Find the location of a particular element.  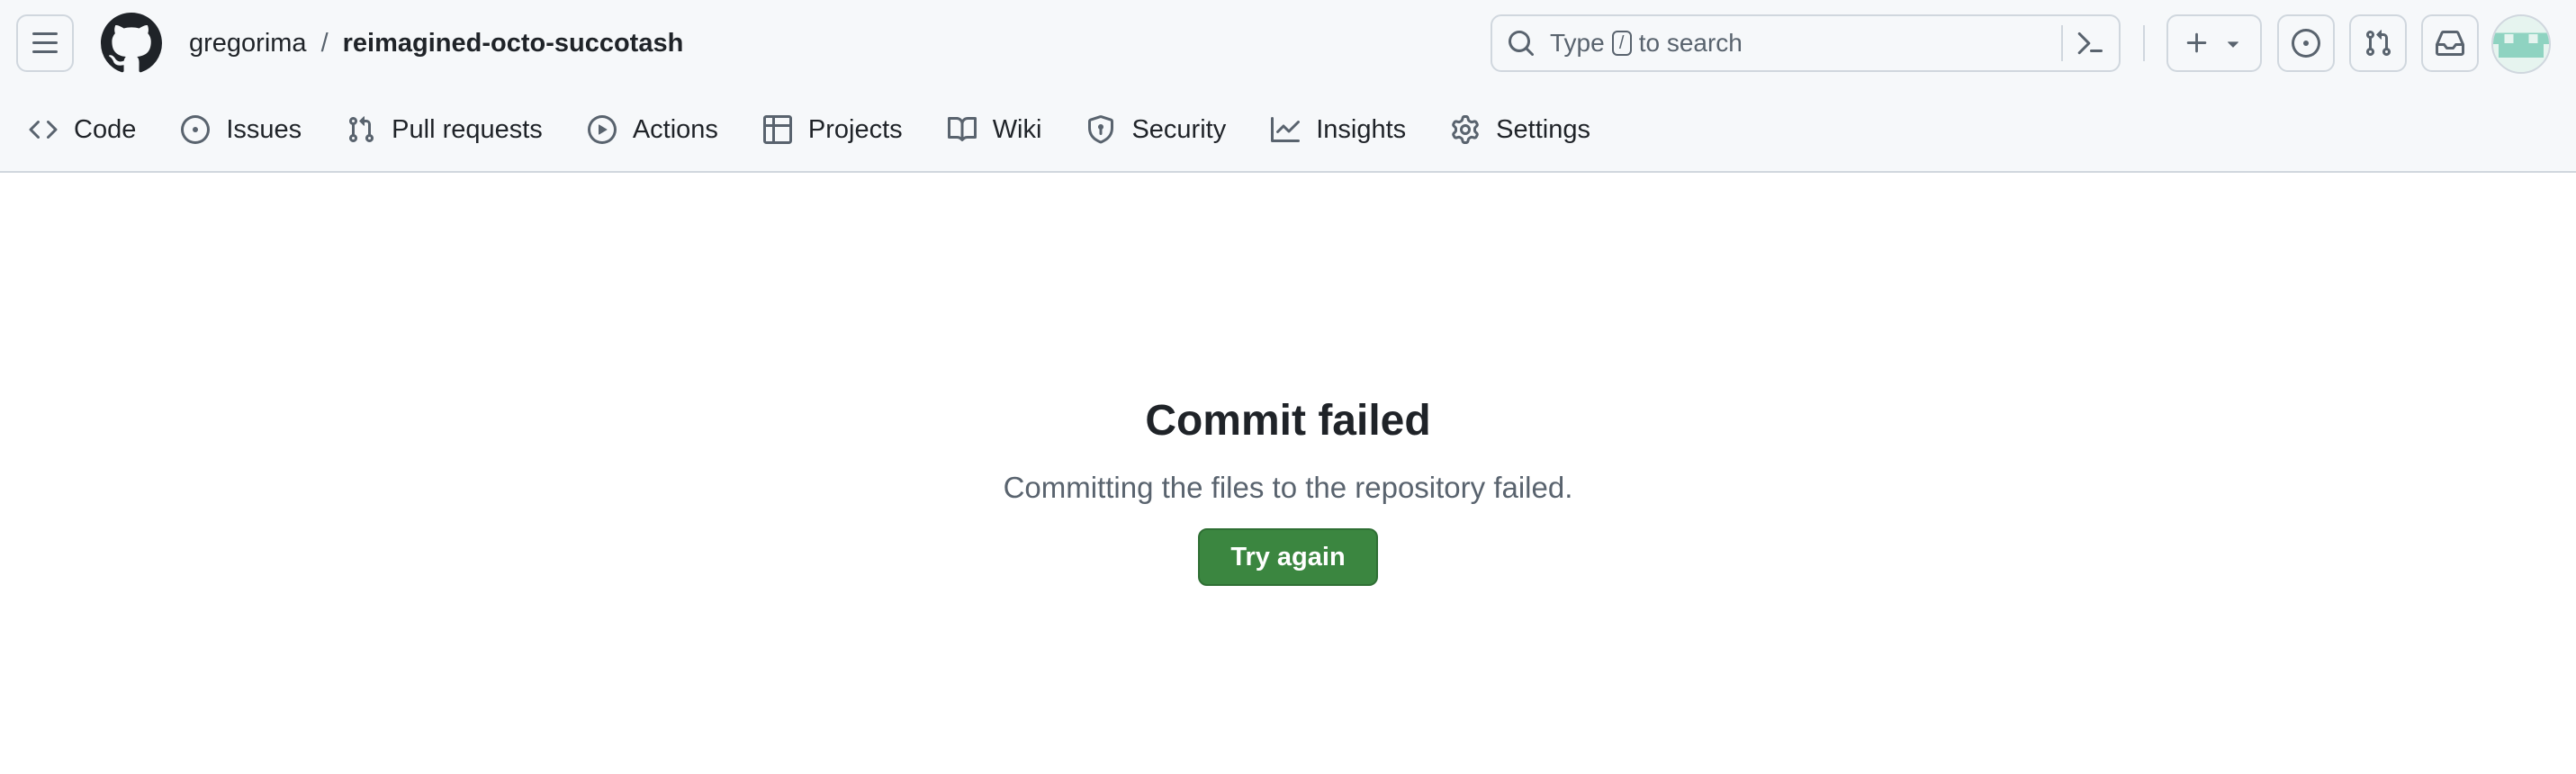

tab-actions-label: Actions is located at coordinates (675, 129).